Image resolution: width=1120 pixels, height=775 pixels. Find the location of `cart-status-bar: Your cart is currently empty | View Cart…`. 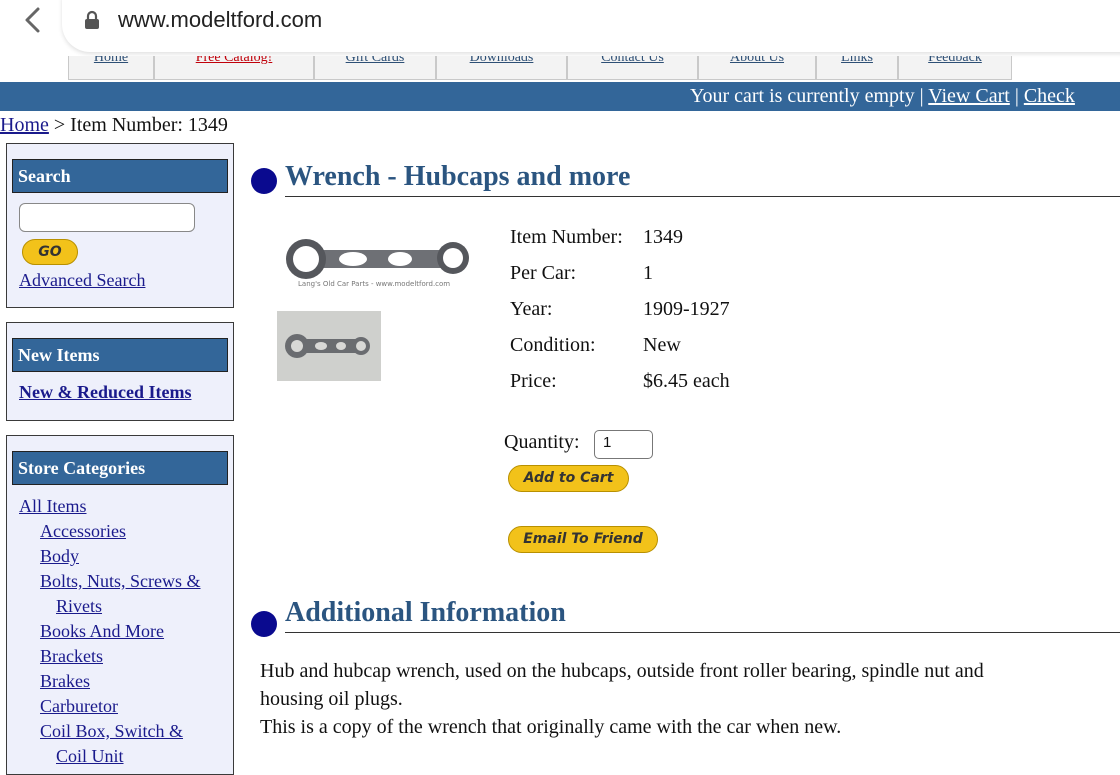

cart-status-bar: Your cart is currently empty | View Cart… is located at coordinates (560, 96).